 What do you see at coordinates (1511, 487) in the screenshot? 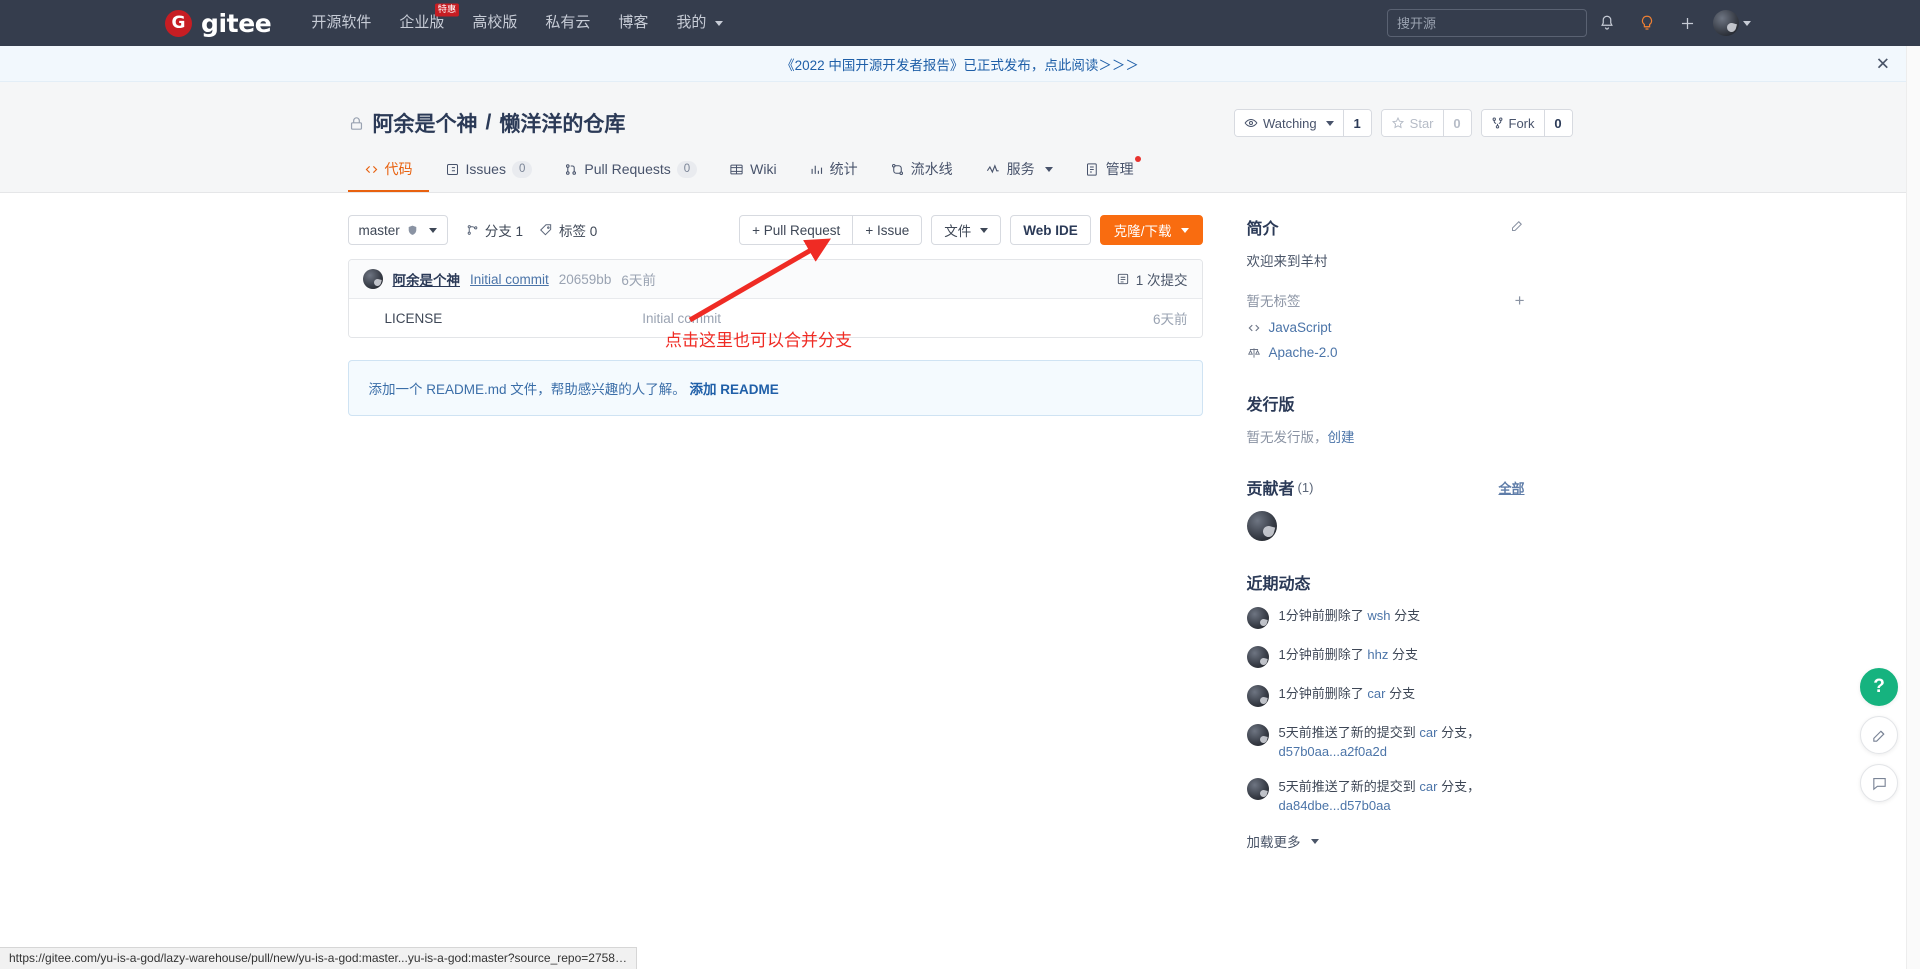
I see `contributors-all-link: 全部` at bounding box center [1511, 487].